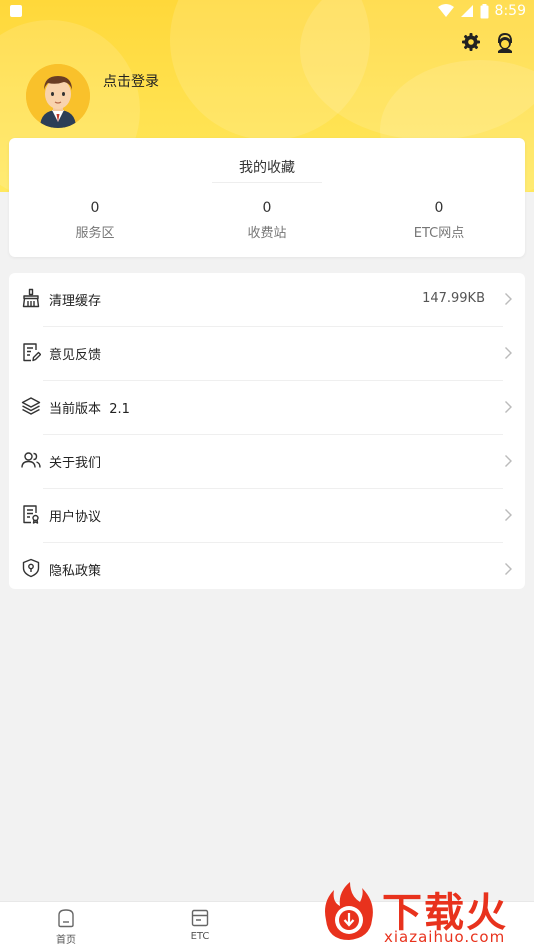 The image size is (534, 950). I want to click on menu-item-label: 当前版本 2.1, so click(89, 409).